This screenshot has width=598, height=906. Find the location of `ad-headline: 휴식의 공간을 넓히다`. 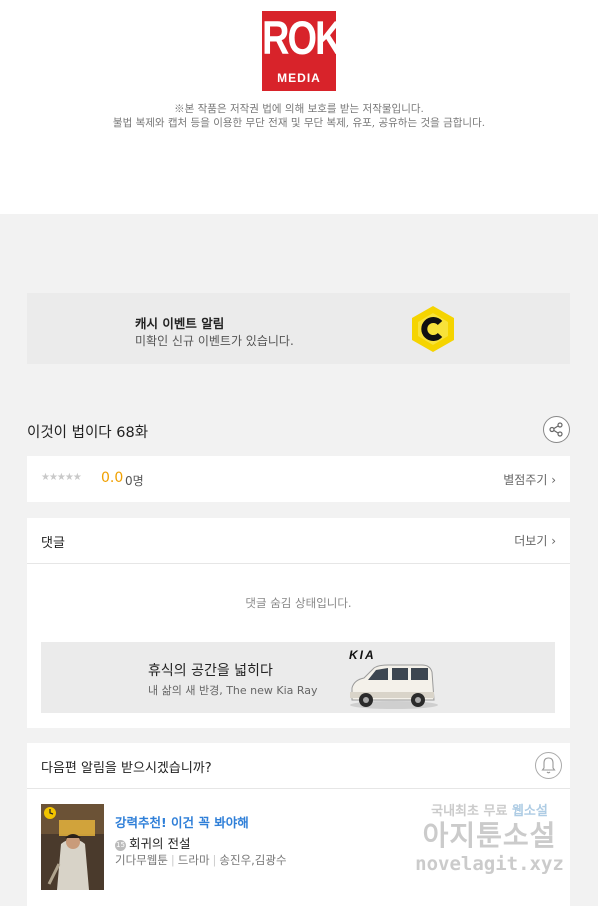

ad-headline: 휴식의 공간을 넓히다 is located at coordinates (210, 671).